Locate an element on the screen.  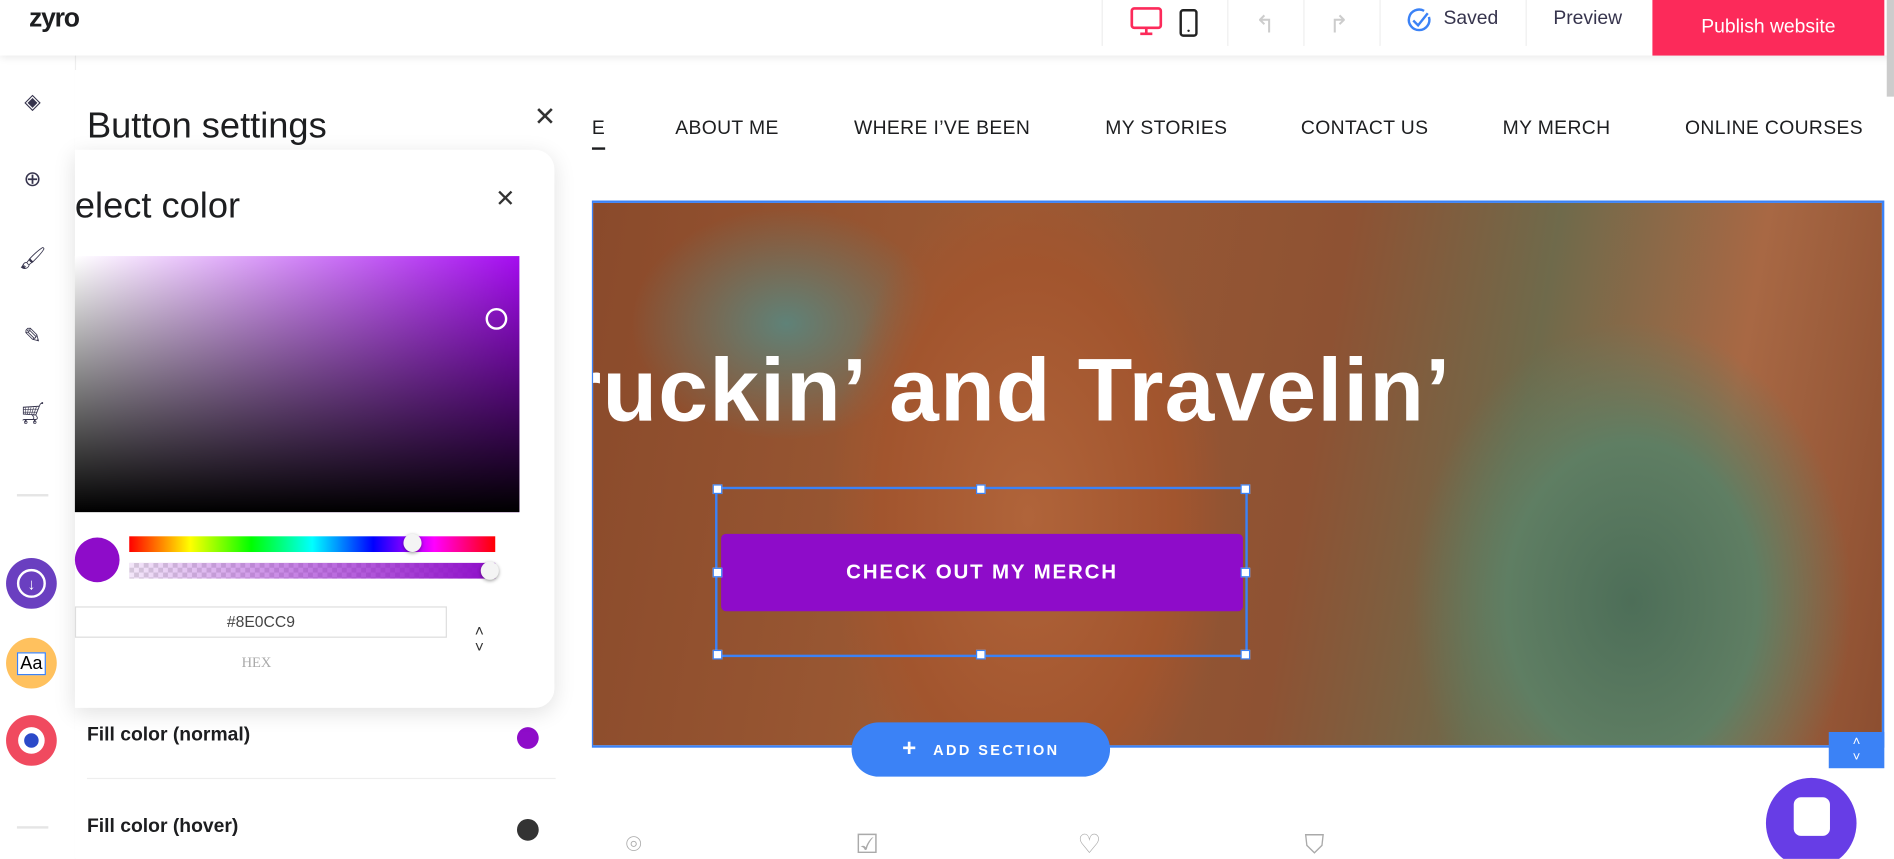
chat-widget-button is located at coordinates (1811, 818).